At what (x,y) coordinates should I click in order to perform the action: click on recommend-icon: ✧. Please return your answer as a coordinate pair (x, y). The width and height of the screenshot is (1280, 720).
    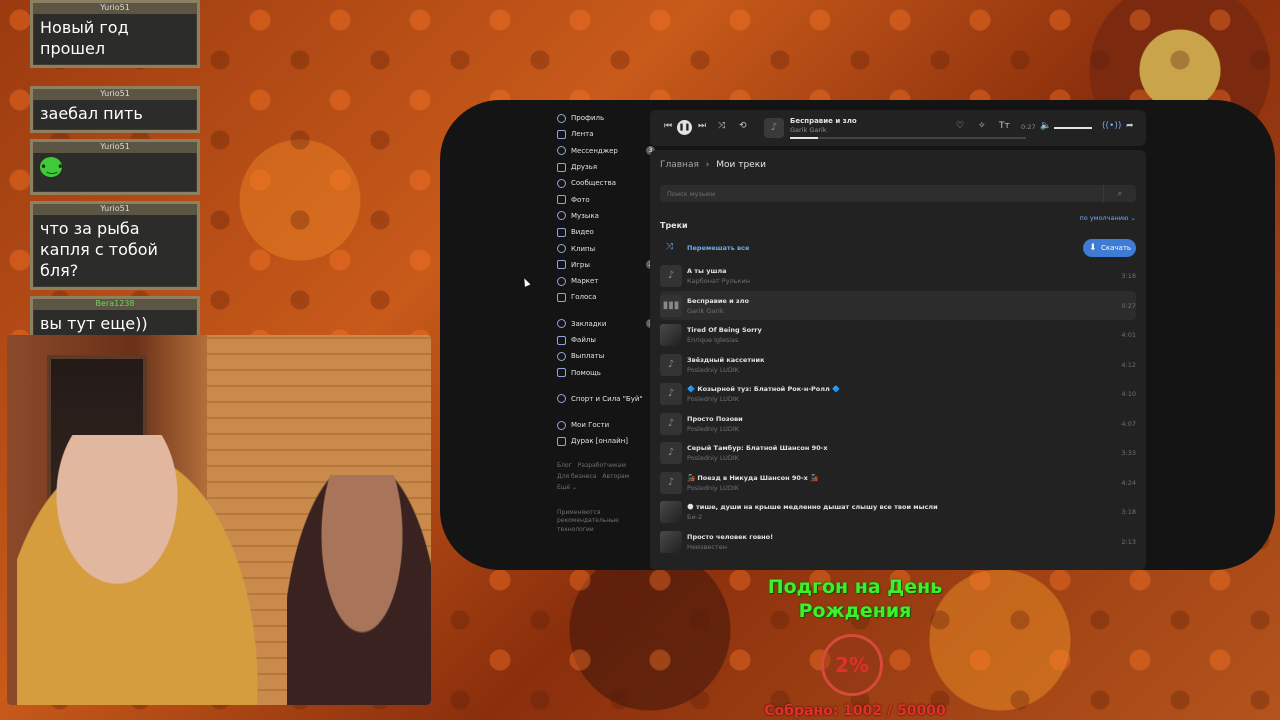
    Looking at the image, I should click on (982, 126).